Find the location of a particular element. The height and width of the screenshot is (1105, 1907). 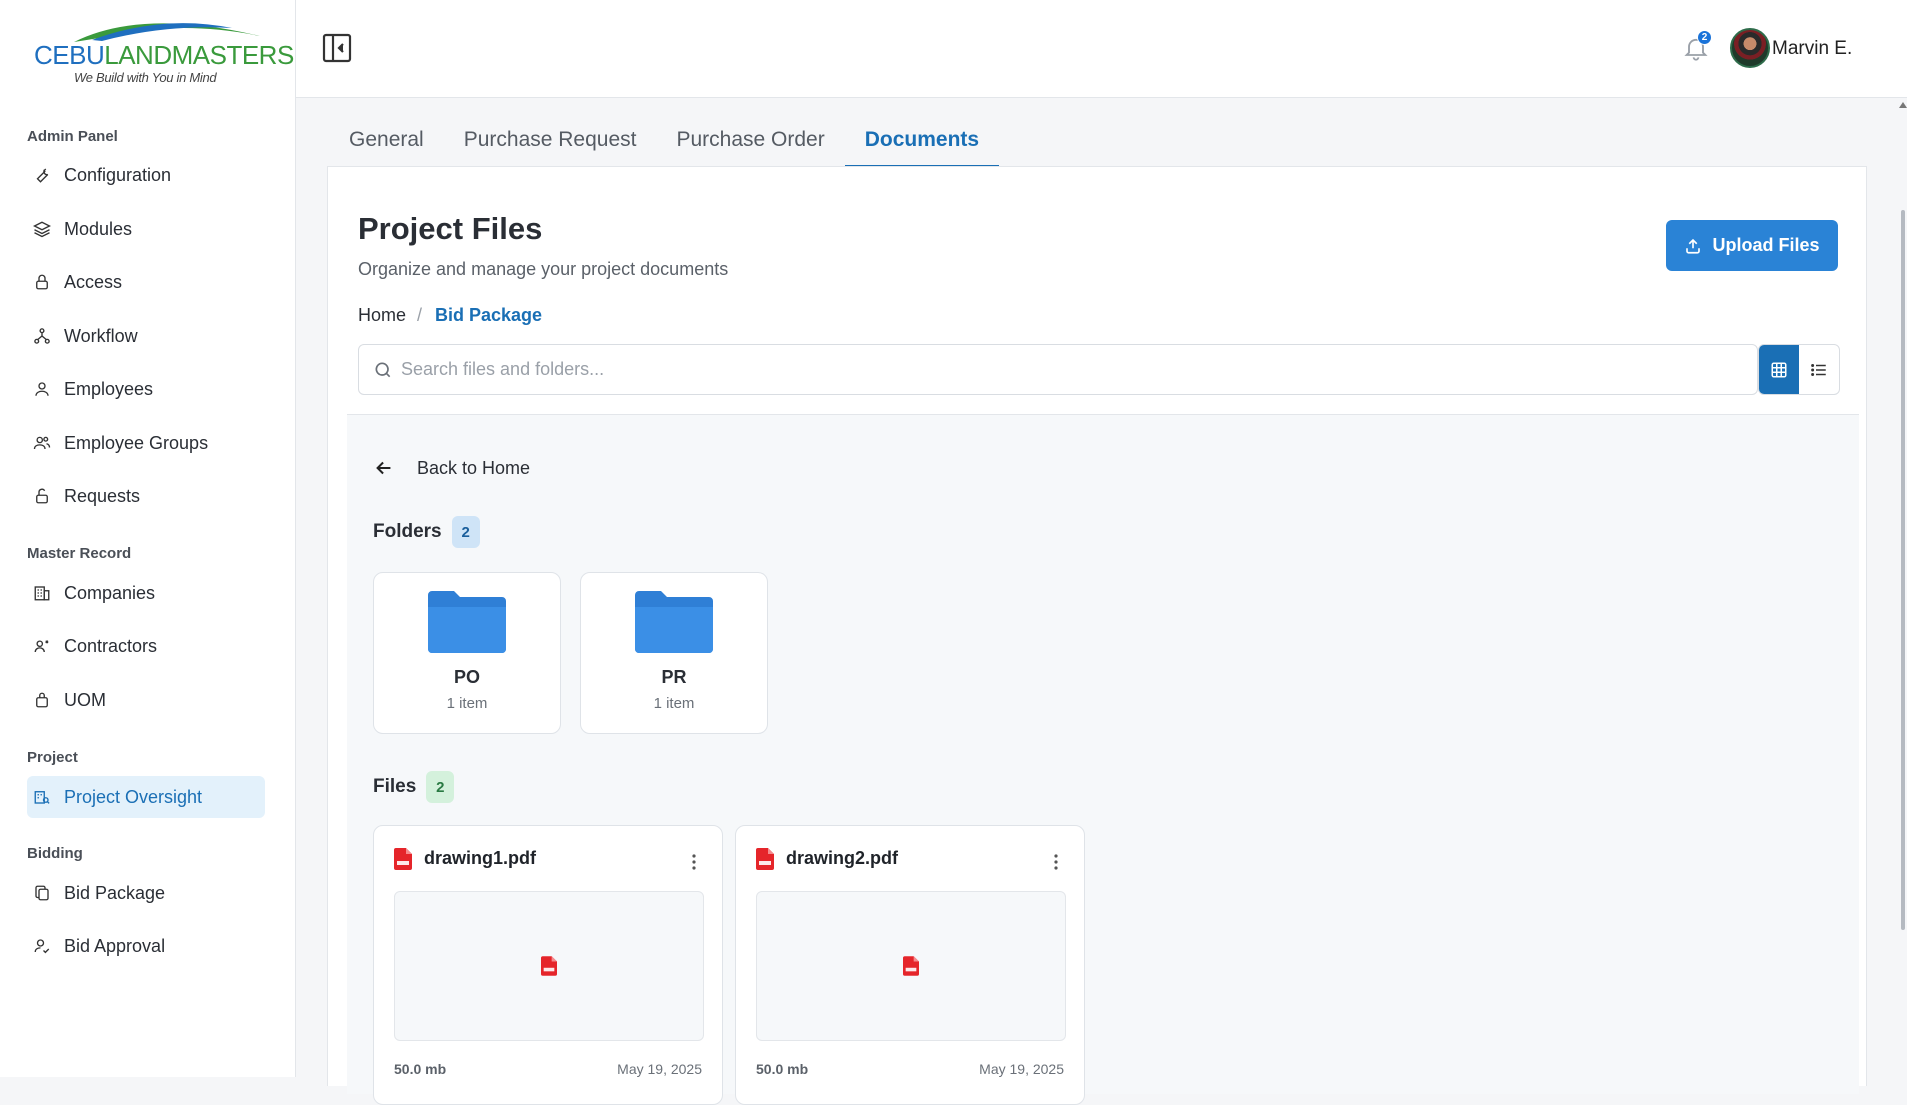

sidebar-item-bid-package: Bid Package is located at coordinates (146, 893).